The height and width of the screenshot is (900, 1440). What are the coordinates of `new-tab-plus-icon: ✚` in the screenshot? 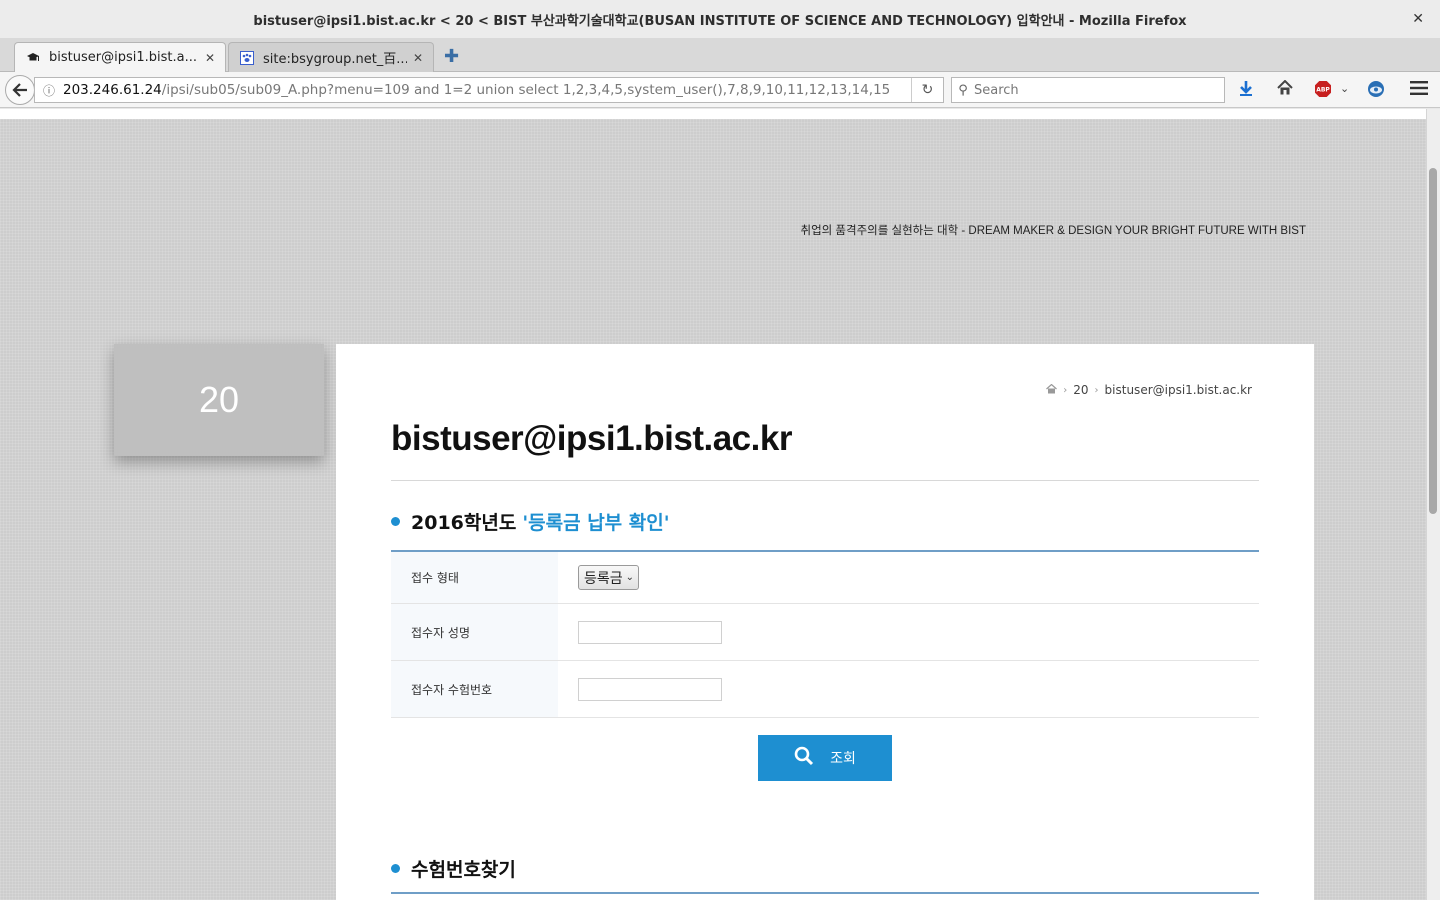 It's located at (451, 56).